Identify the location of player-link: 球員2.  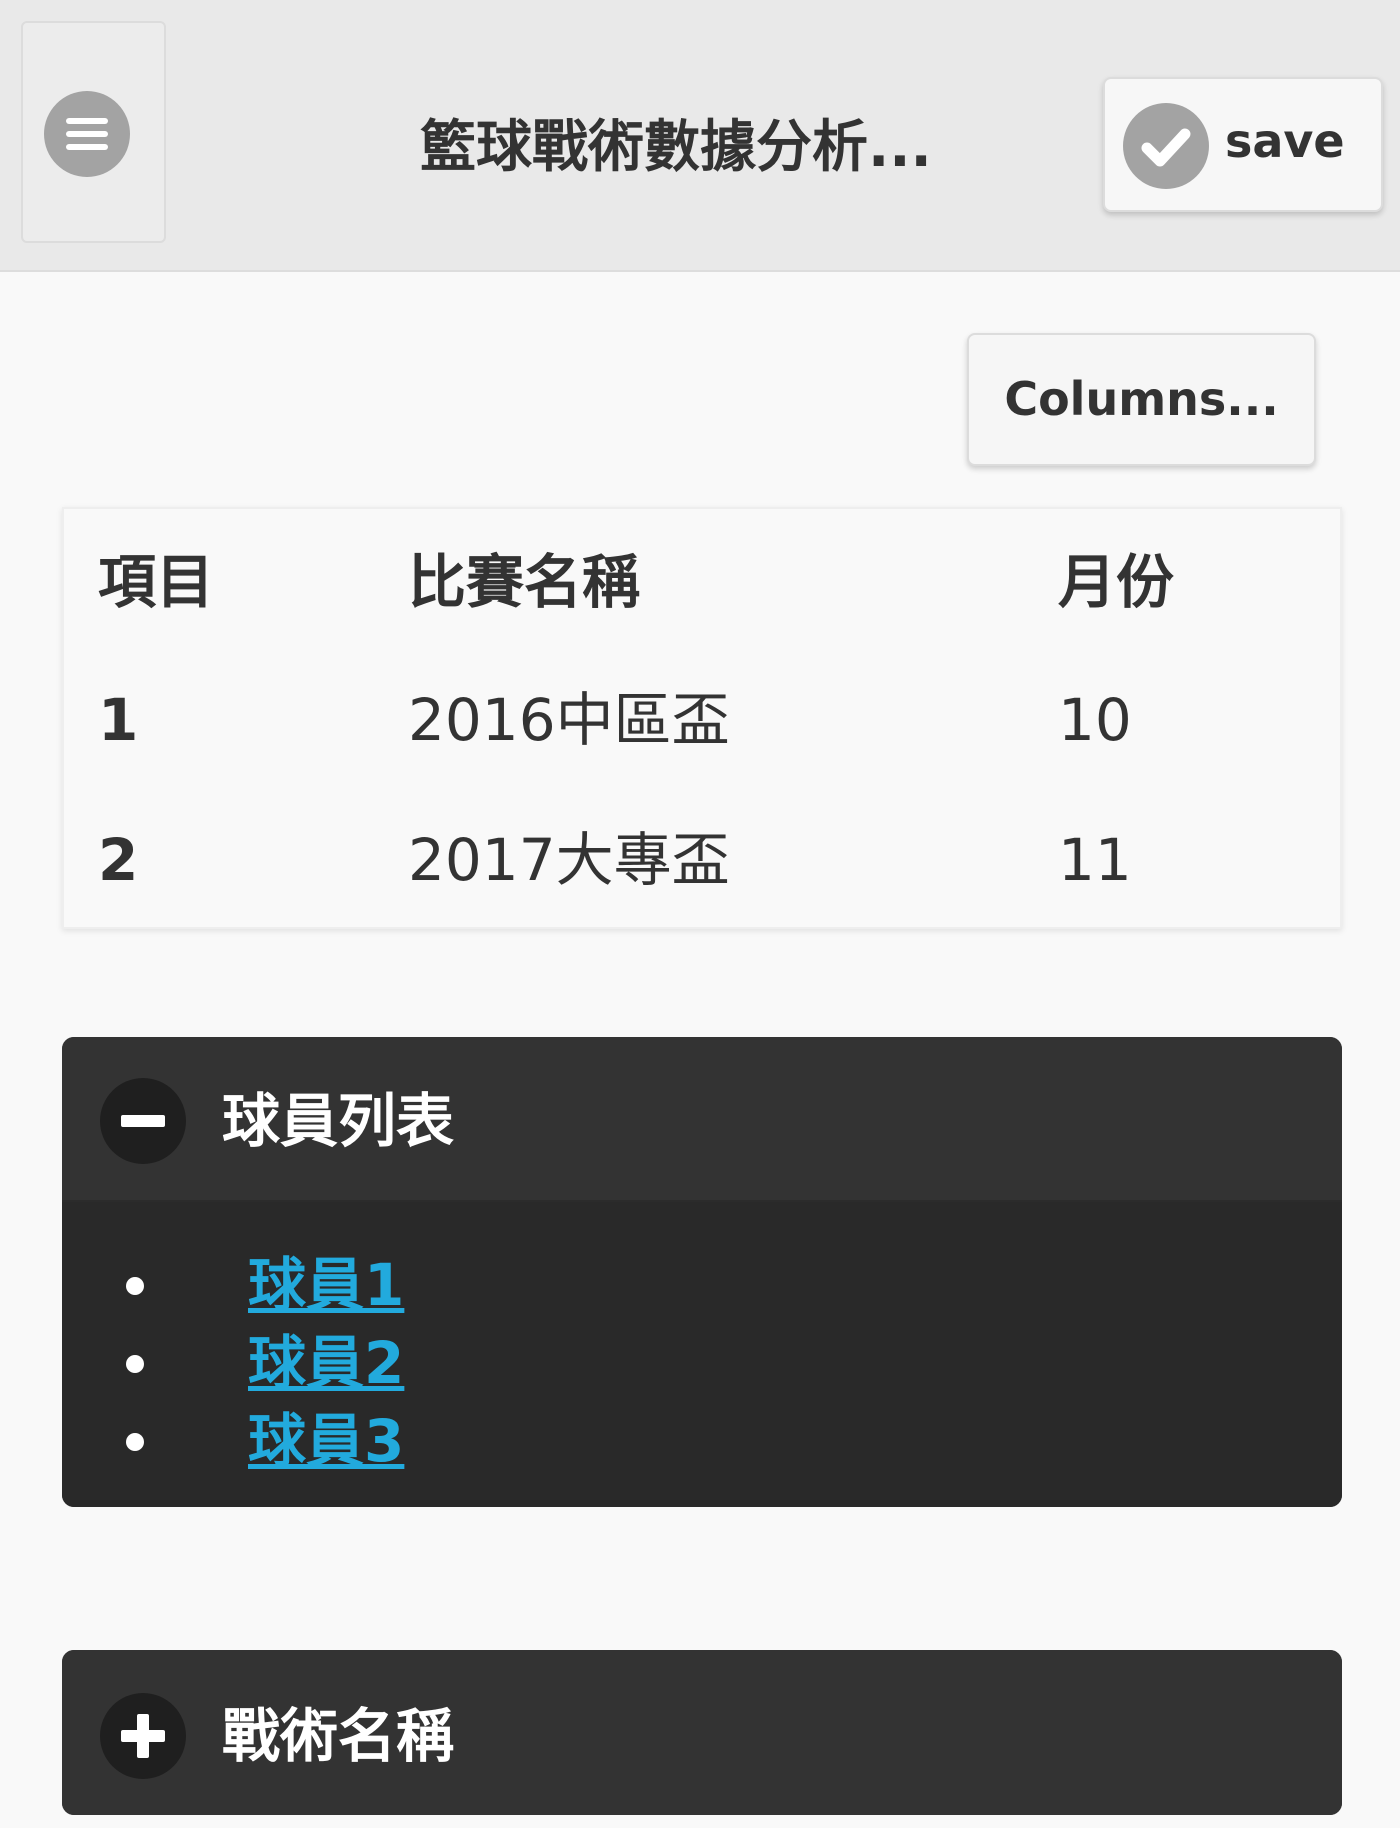
(326, 1363).